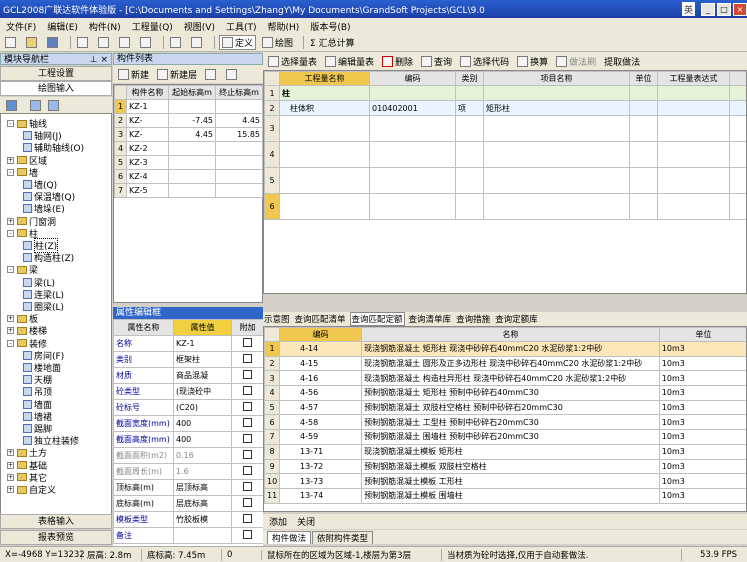 The width and height of the screenshot is (747, 562). I want to click on query-tab: 查询措施, so click(473, 319).